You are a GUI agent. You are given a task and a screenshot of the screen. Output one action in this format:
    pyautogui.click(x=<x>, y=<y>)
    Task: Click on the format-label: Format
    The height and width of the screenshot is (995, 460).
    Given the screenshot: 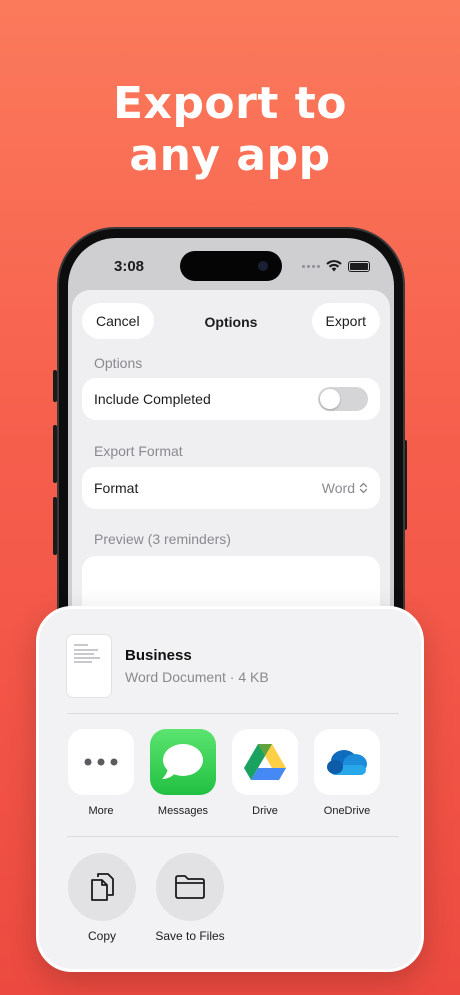 What is the action you would take?
    pyautogui.click(x=116, y=488)
    